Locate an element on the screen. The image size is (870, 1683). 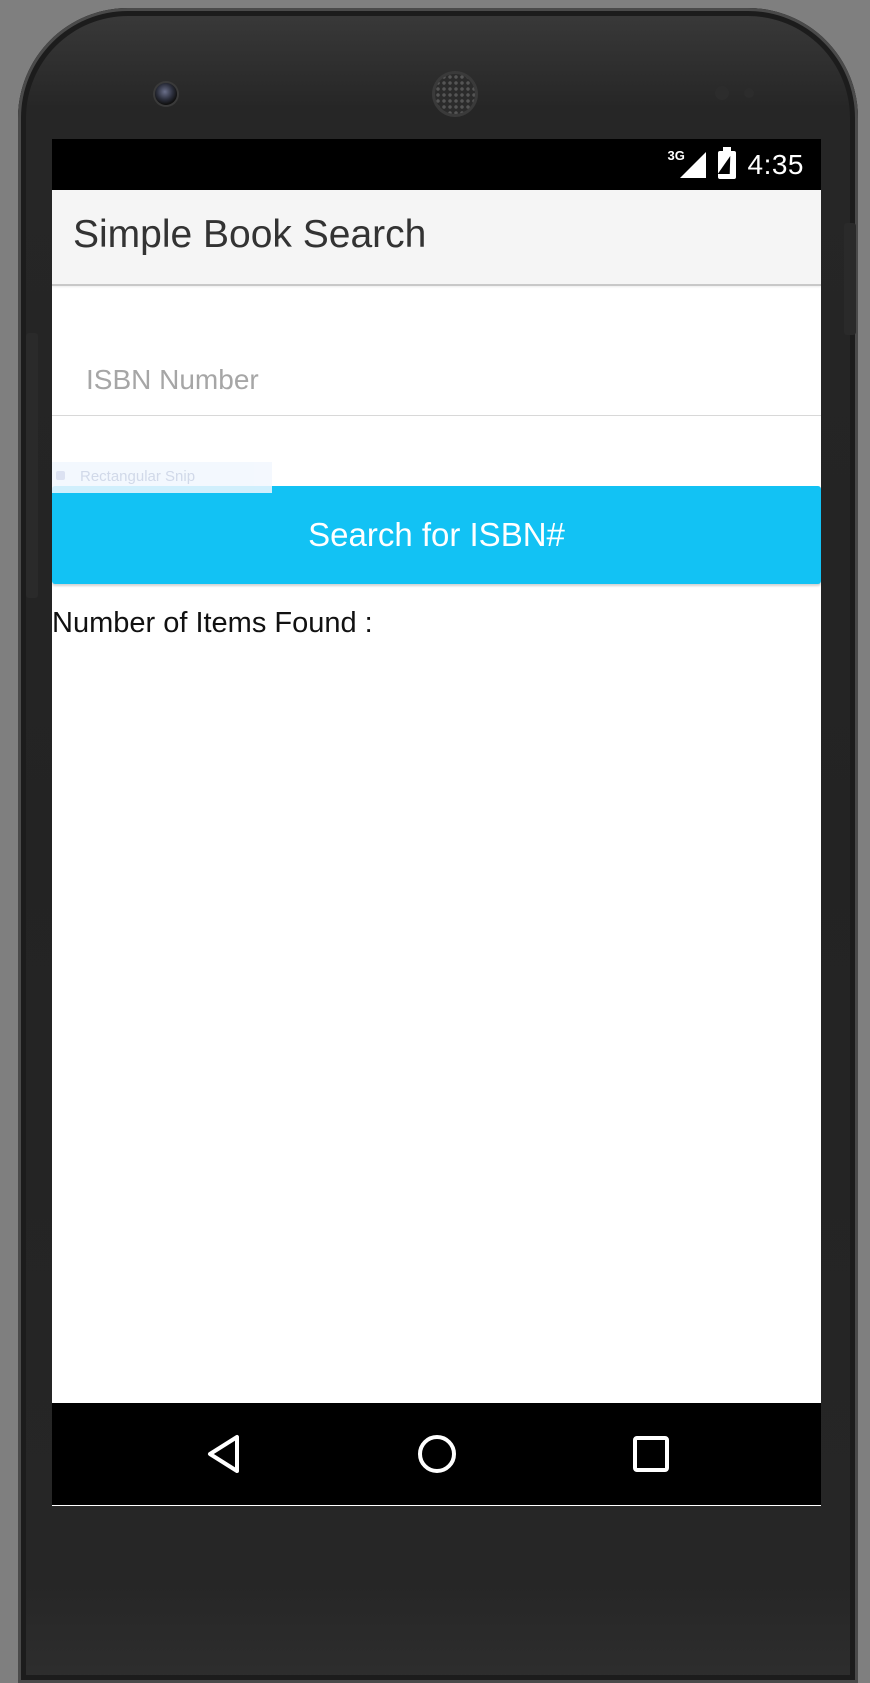
isbn-input is located at coordinates (436, 380).